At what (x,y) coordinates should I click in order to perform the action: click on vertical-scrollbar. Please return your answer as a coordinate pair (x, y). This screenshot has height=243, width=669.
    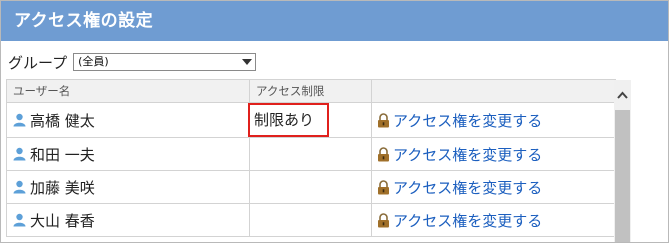
    Looking at the image, I should click on (622, 161).